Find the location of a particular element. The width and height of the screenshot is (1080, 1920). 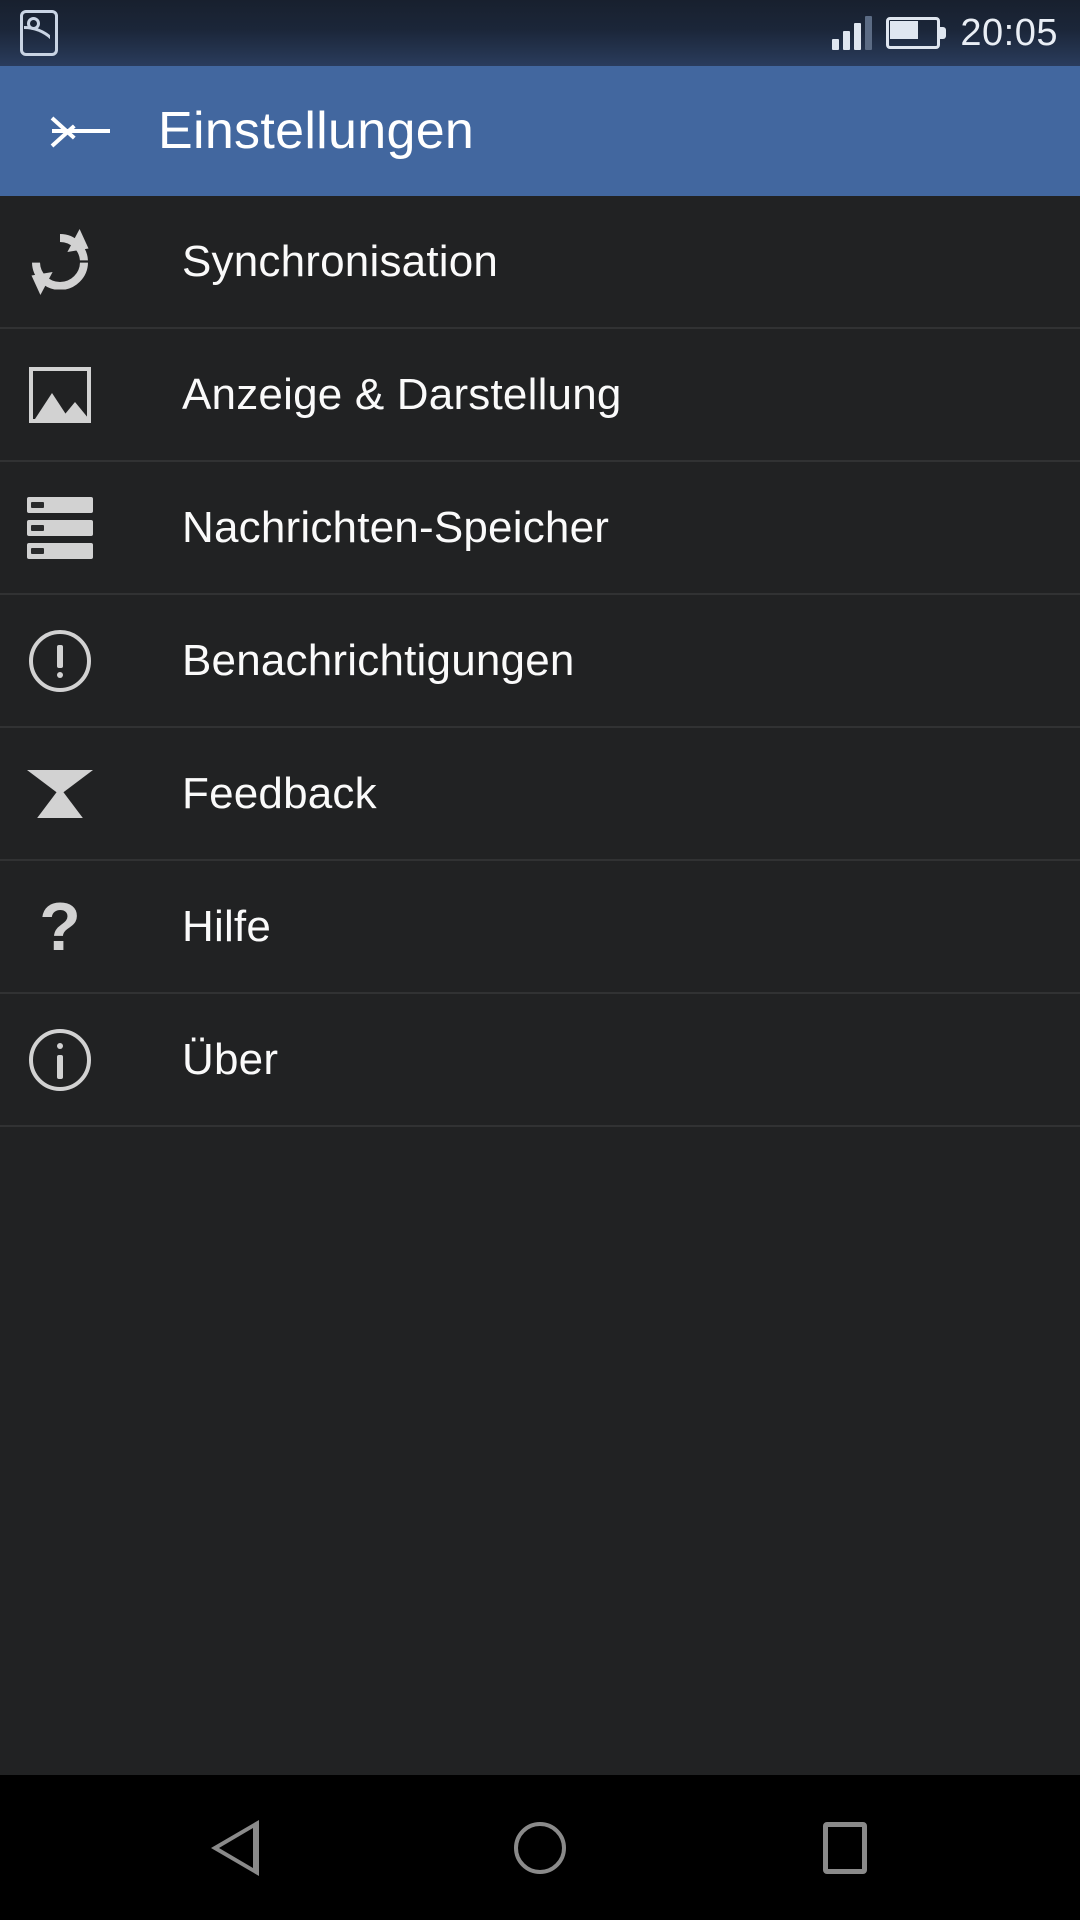

photo-icon is located at coordinates (39, 33).